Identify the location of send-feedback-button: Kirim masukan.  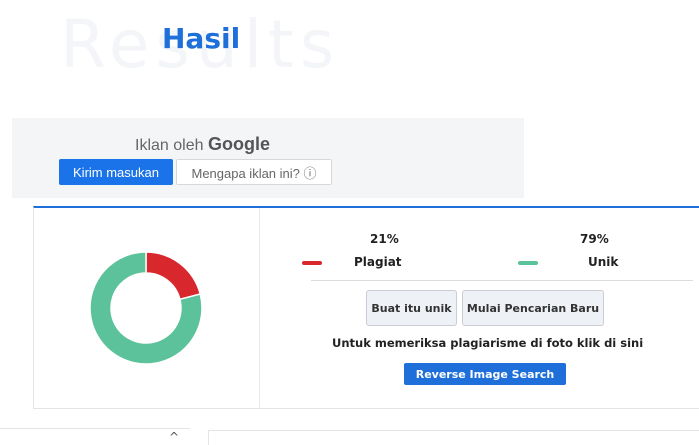
(116, 172).